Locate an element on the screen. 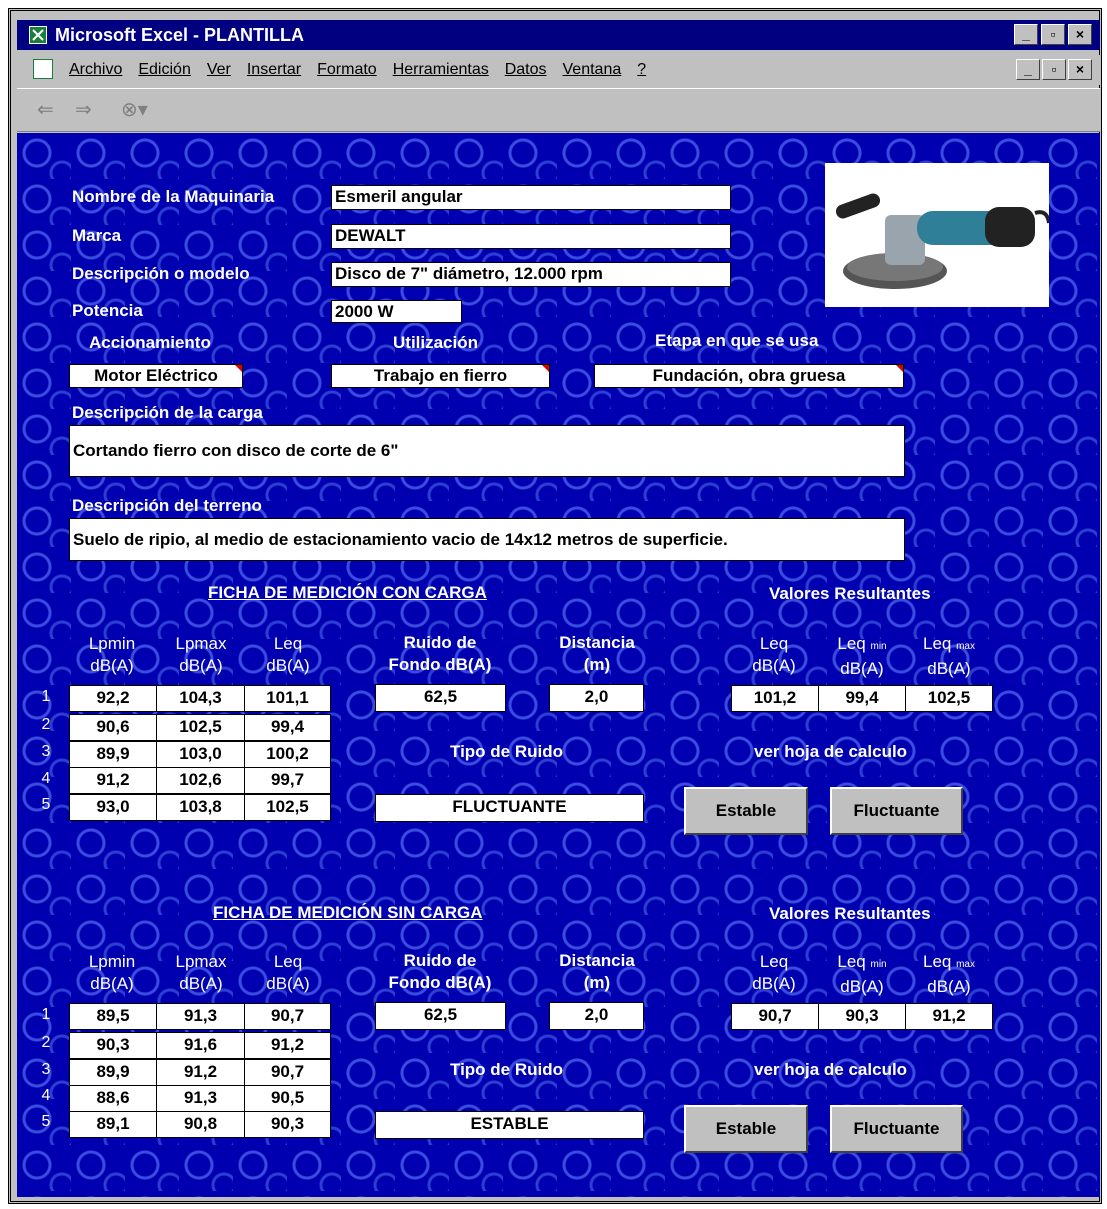  result-leq-min-cell: 99,4 is located at coordinates (862, 698).